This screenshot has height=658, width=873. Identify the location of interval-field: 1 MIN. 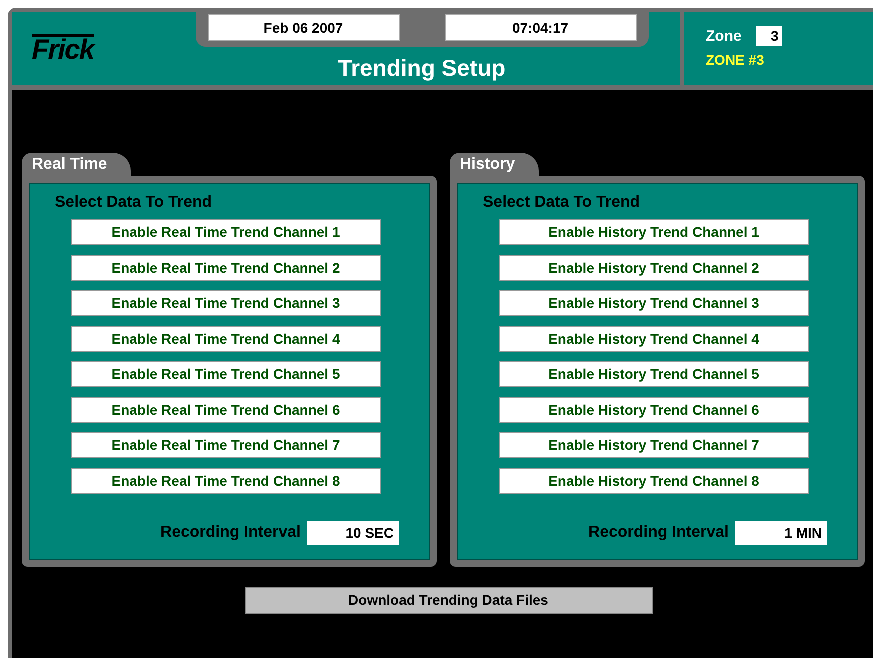
(781, 532).